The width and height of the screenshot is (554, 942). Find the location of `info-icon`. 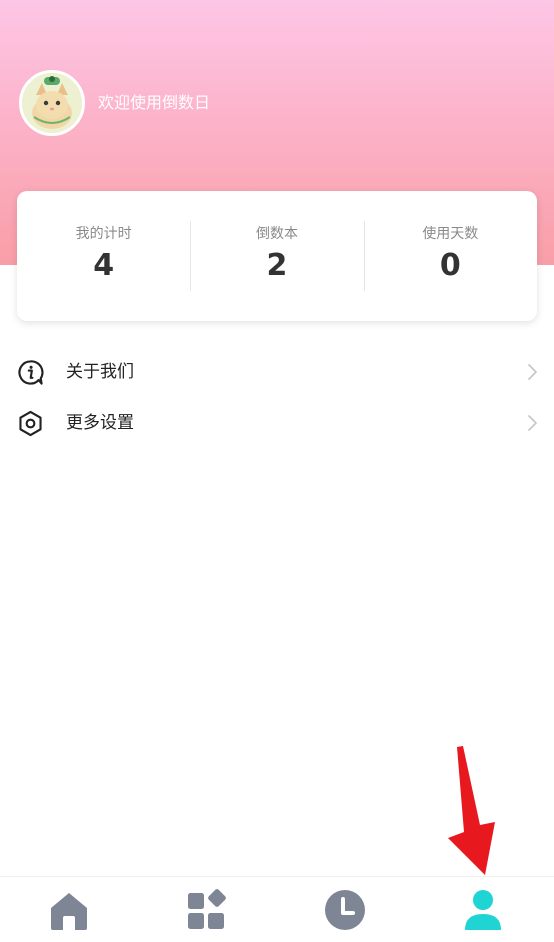

info-icon is located at coordinates (31, 372).